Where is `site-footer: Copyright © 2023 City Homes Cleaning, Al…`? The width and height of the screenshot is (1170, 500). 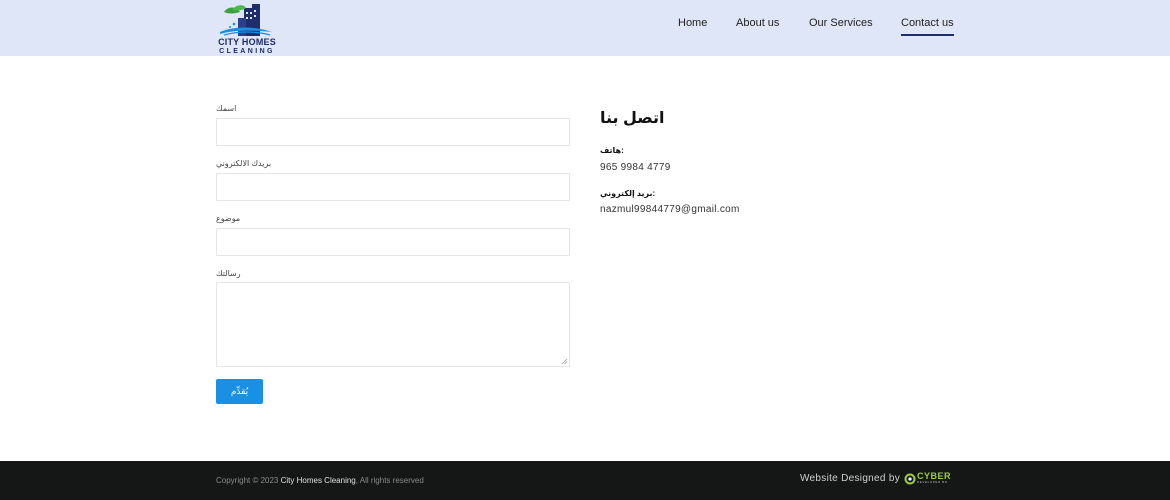 site-footer: Copyright © 2023 City Homes Cleaning, Al… is located at coordinates (585, 480).